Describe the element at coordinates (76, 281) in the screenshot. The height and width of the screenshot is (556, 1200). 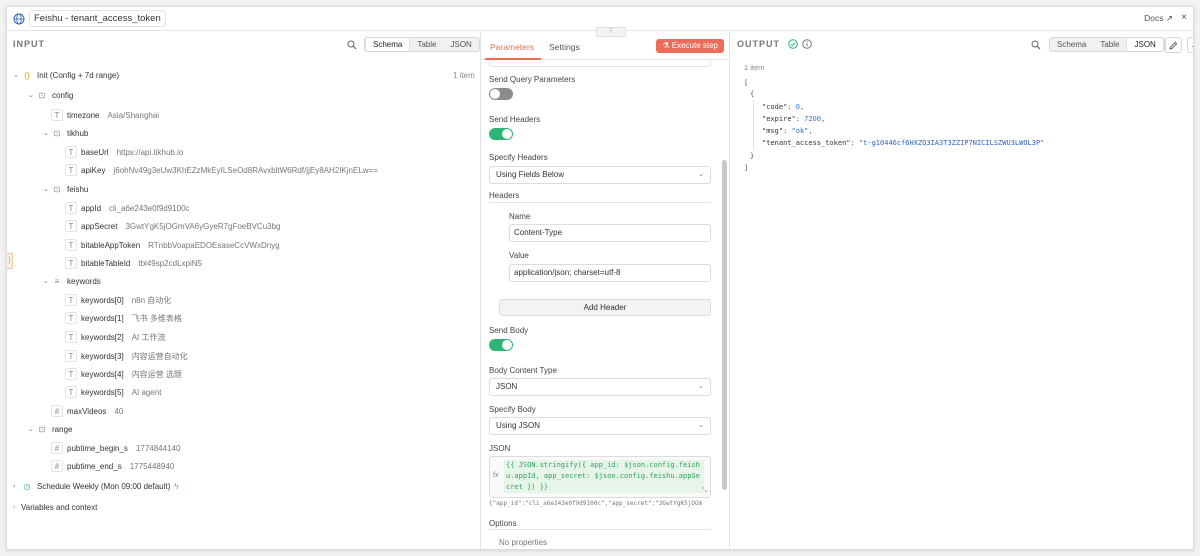
I see `tree-row: ⌄ ≡ keywords` at that location.